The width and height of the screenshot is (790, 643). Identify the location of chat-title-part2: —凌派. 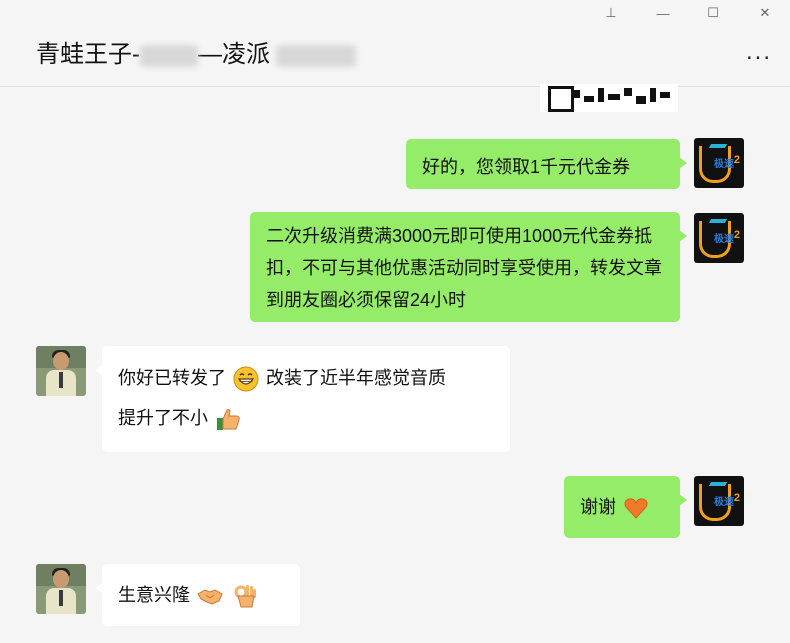
(234, 54).